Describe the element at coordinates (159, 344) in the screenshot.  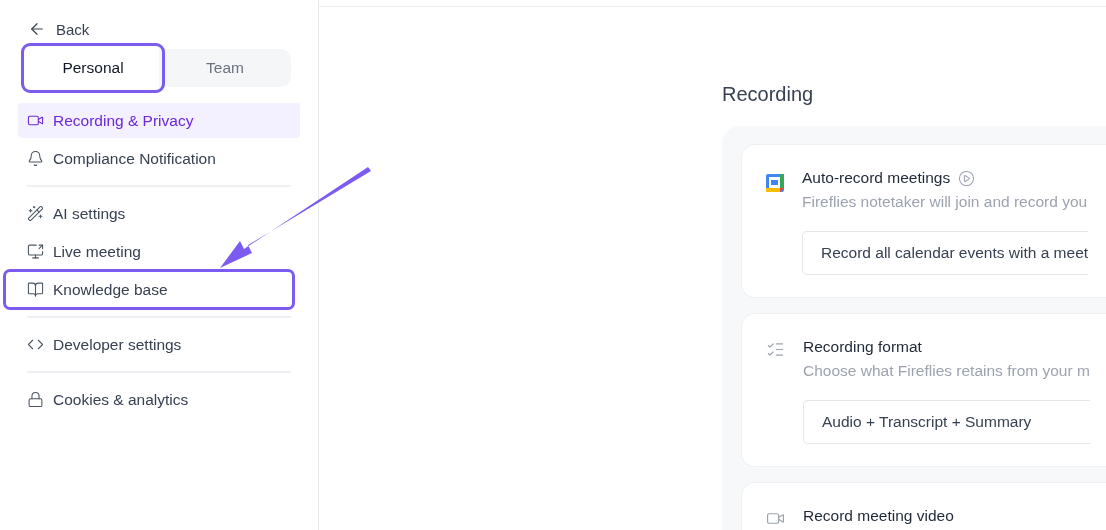
I see `sidebar-item: Developer settings` at that location.